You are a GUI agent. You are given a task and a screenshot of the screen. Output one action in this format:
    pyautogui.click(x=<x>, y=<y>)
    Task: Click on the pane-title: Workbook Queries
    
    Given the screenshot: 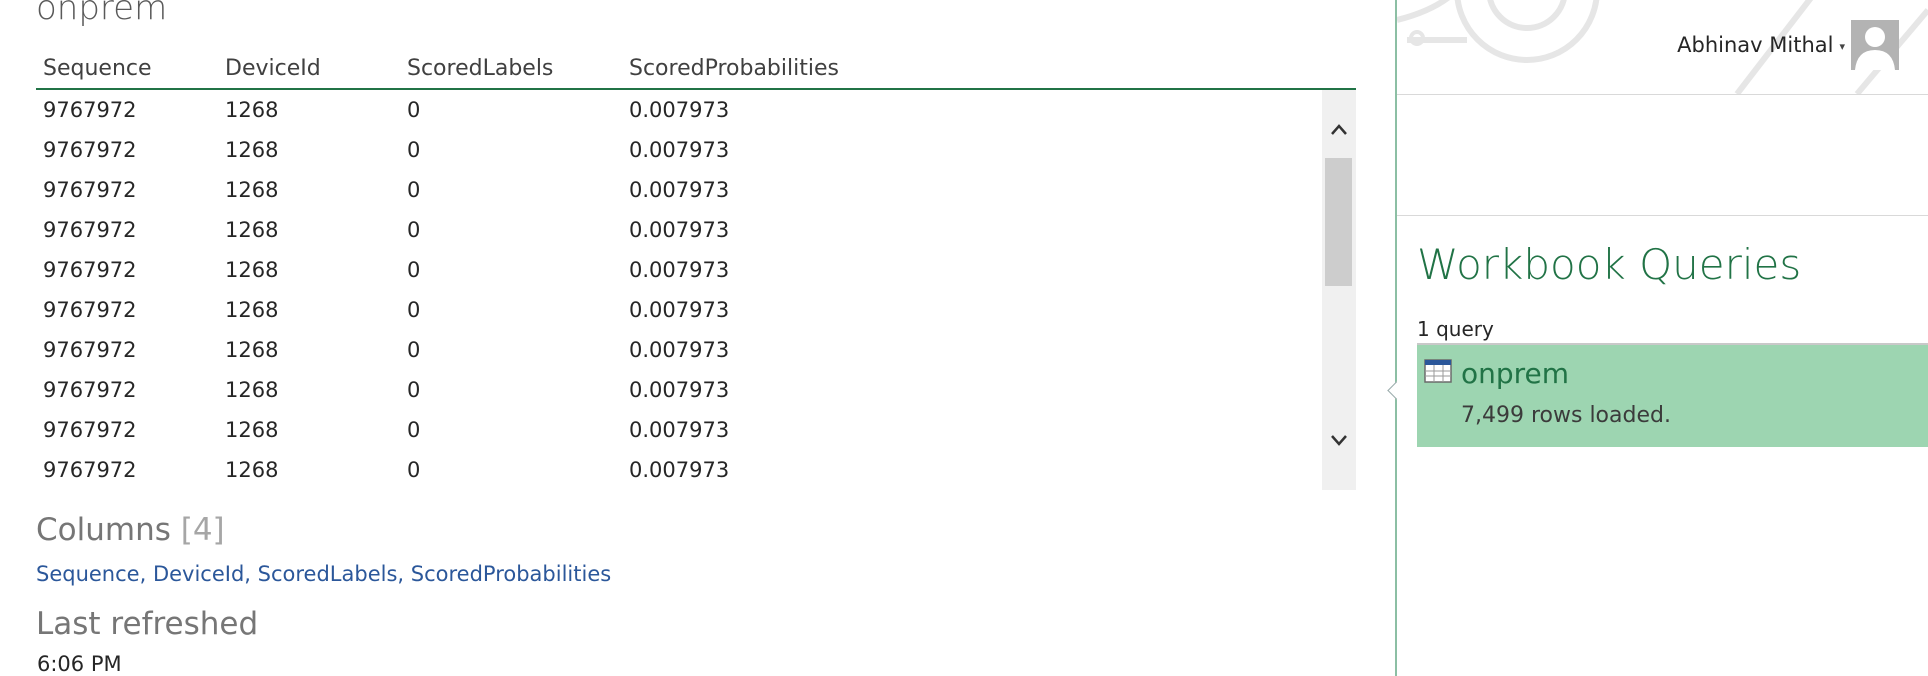 What is the action you would take?
    pyautogui.click(x=1609, y=264)
    